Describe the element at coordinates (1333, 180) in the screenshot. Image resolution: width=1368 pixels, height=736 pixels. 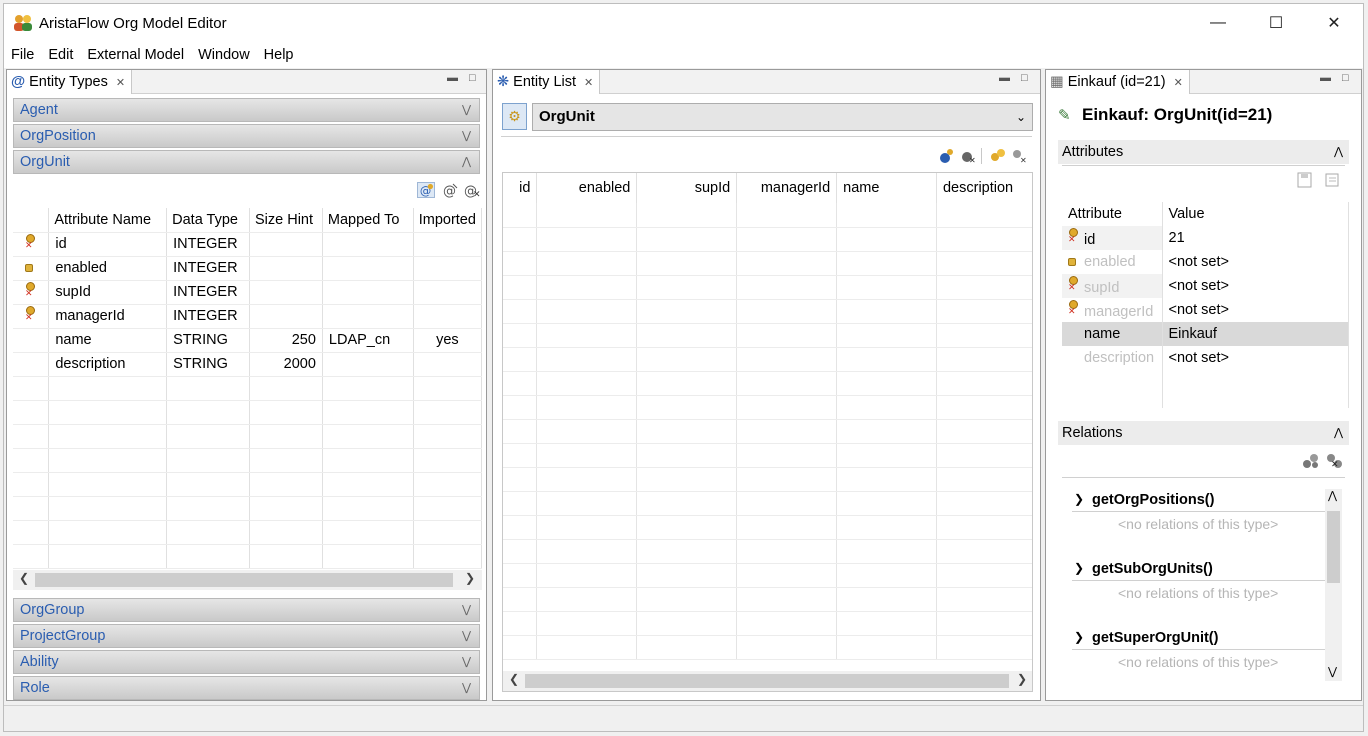
I see `revert-icon` at that location.